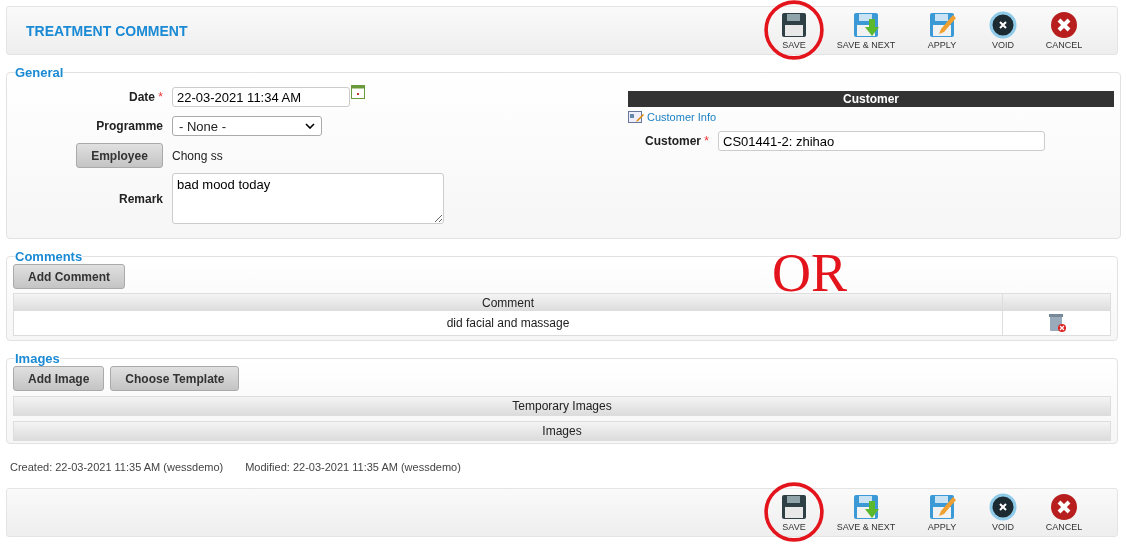  I want to click on section-legend: General, so click(39, 72).